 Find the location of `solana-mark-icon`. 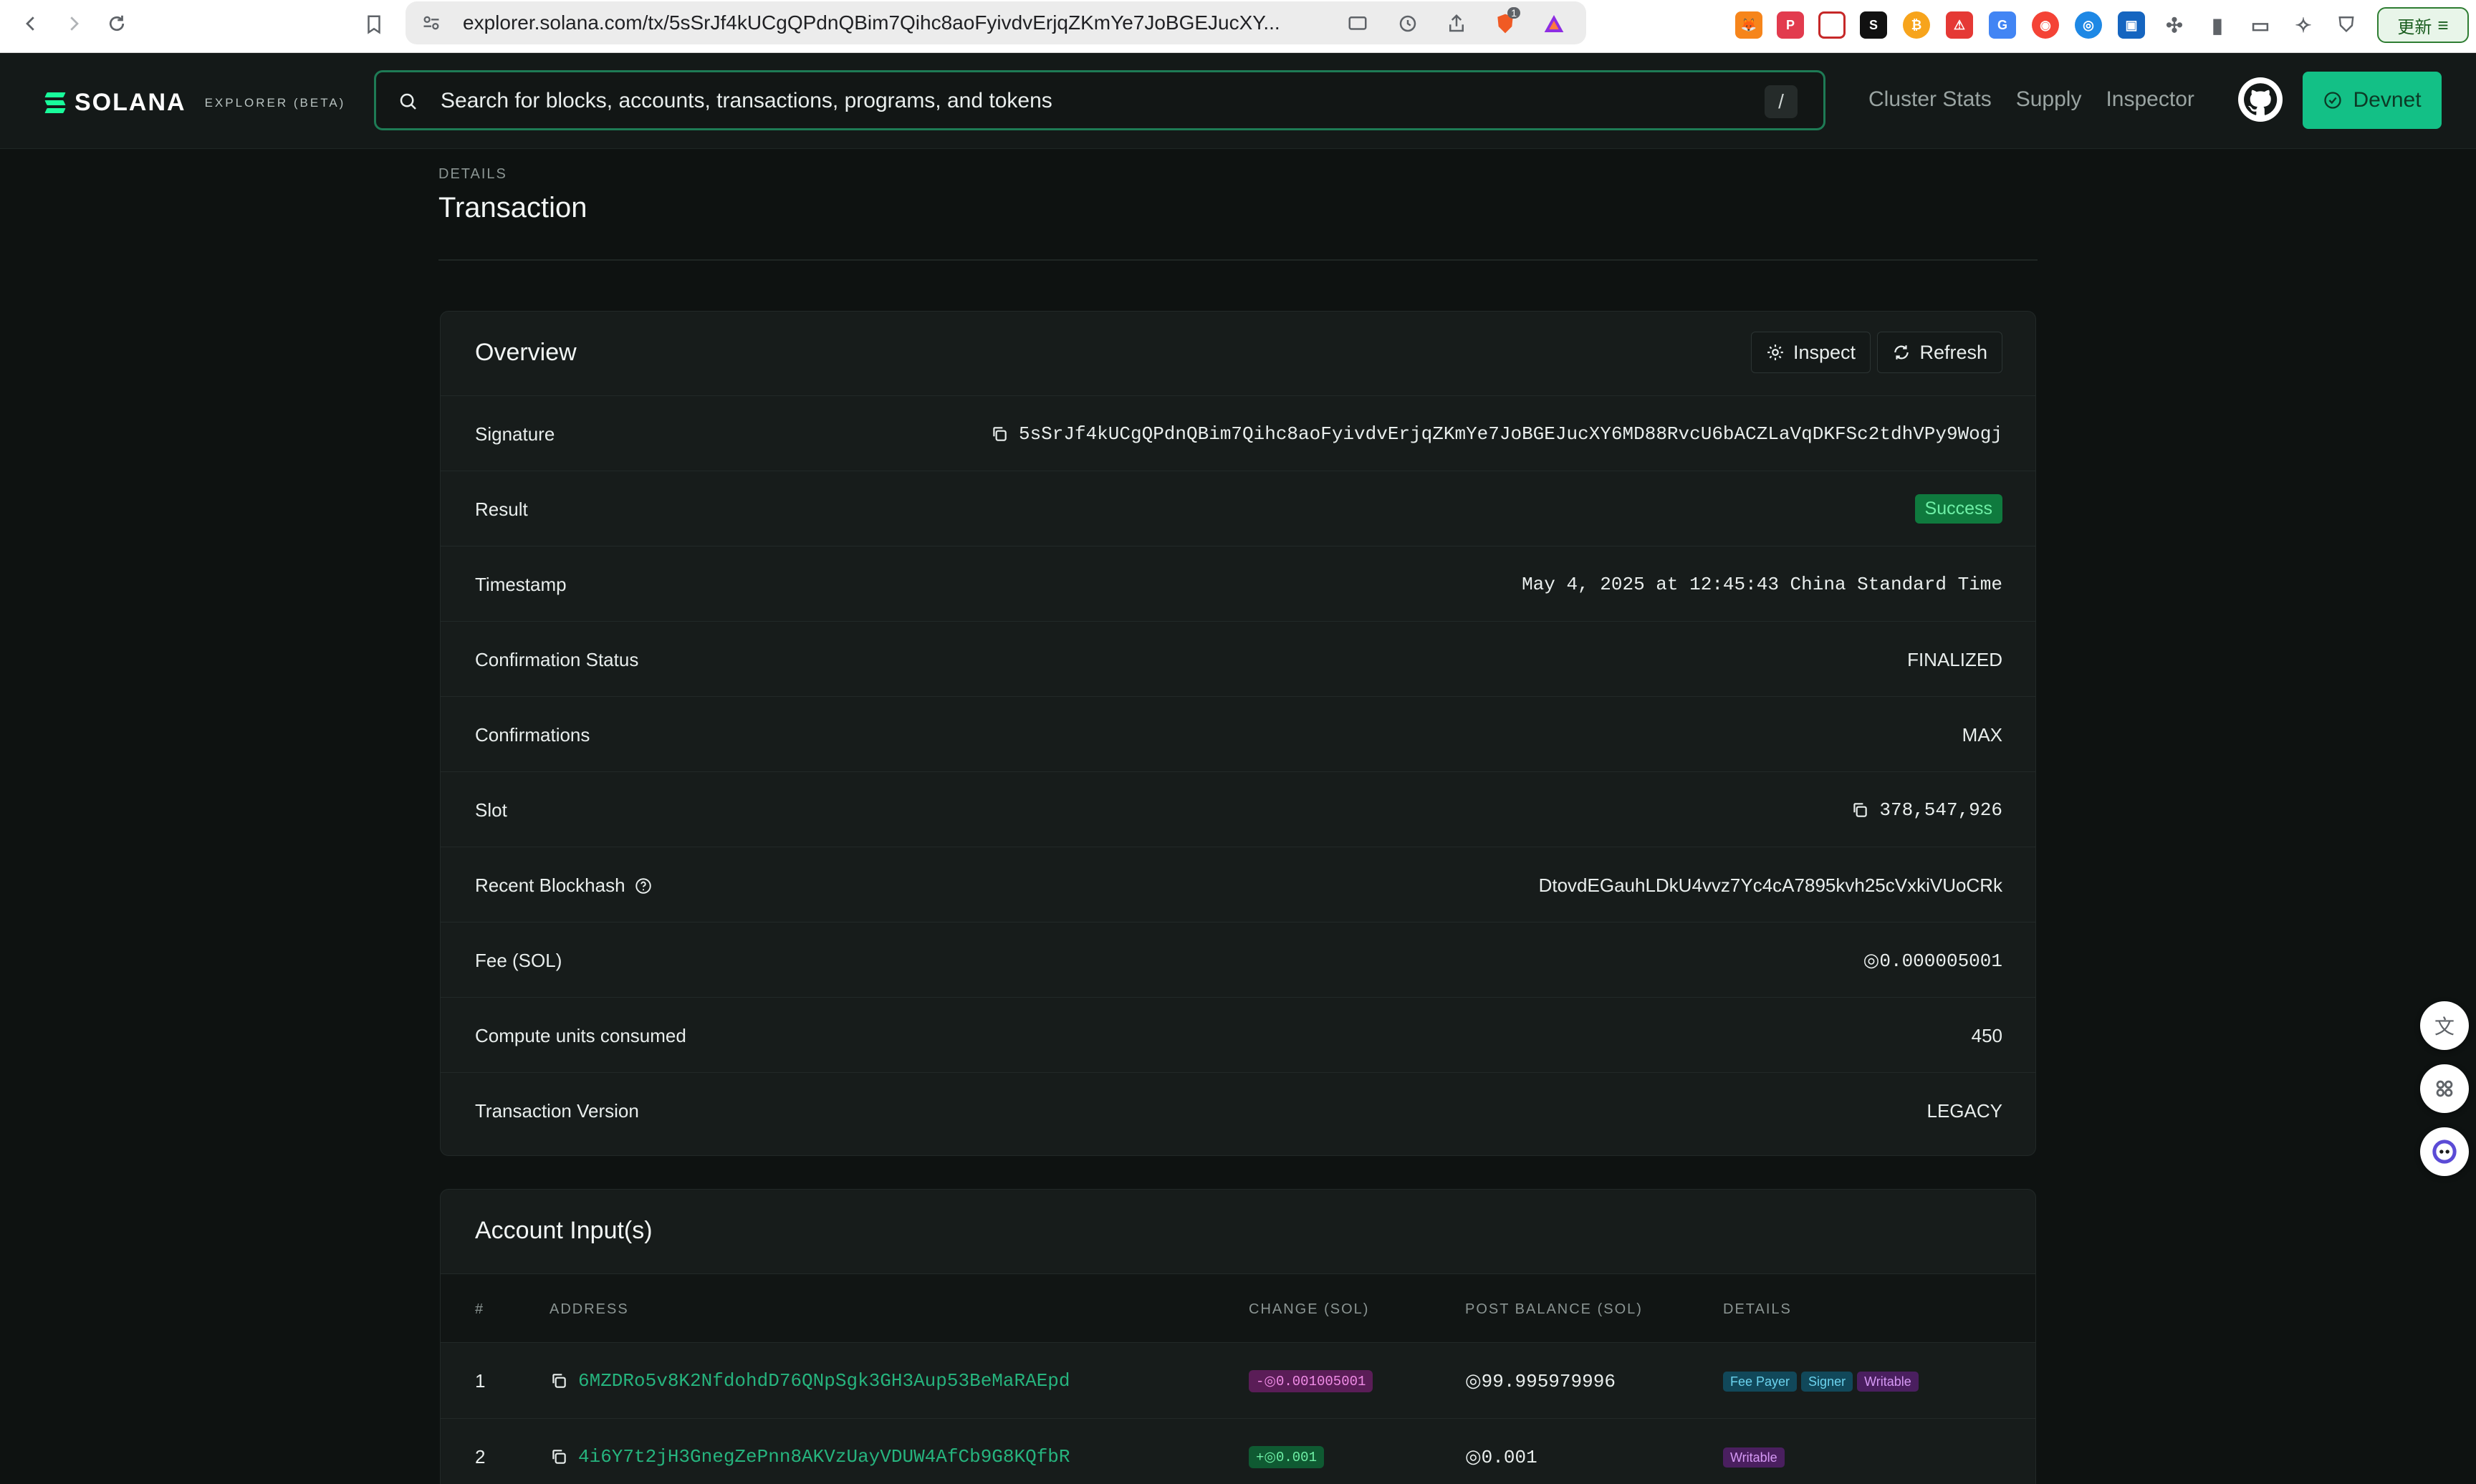

solana-mark-icon is located at coordinates (55, 103).